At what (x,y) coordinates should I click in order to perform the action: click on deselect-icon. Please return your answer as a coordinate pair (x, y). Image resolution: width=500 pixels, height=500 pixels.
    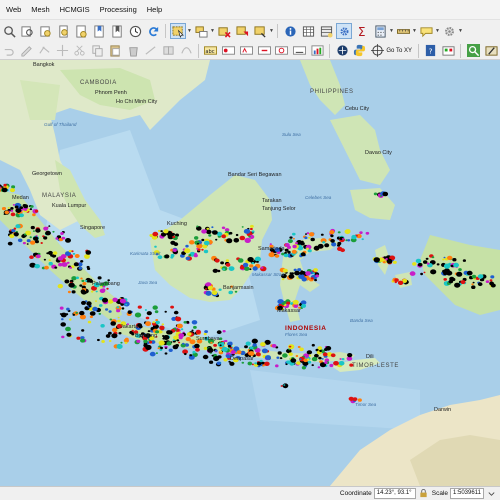
    Looking at the image, I should click on (224, 31).